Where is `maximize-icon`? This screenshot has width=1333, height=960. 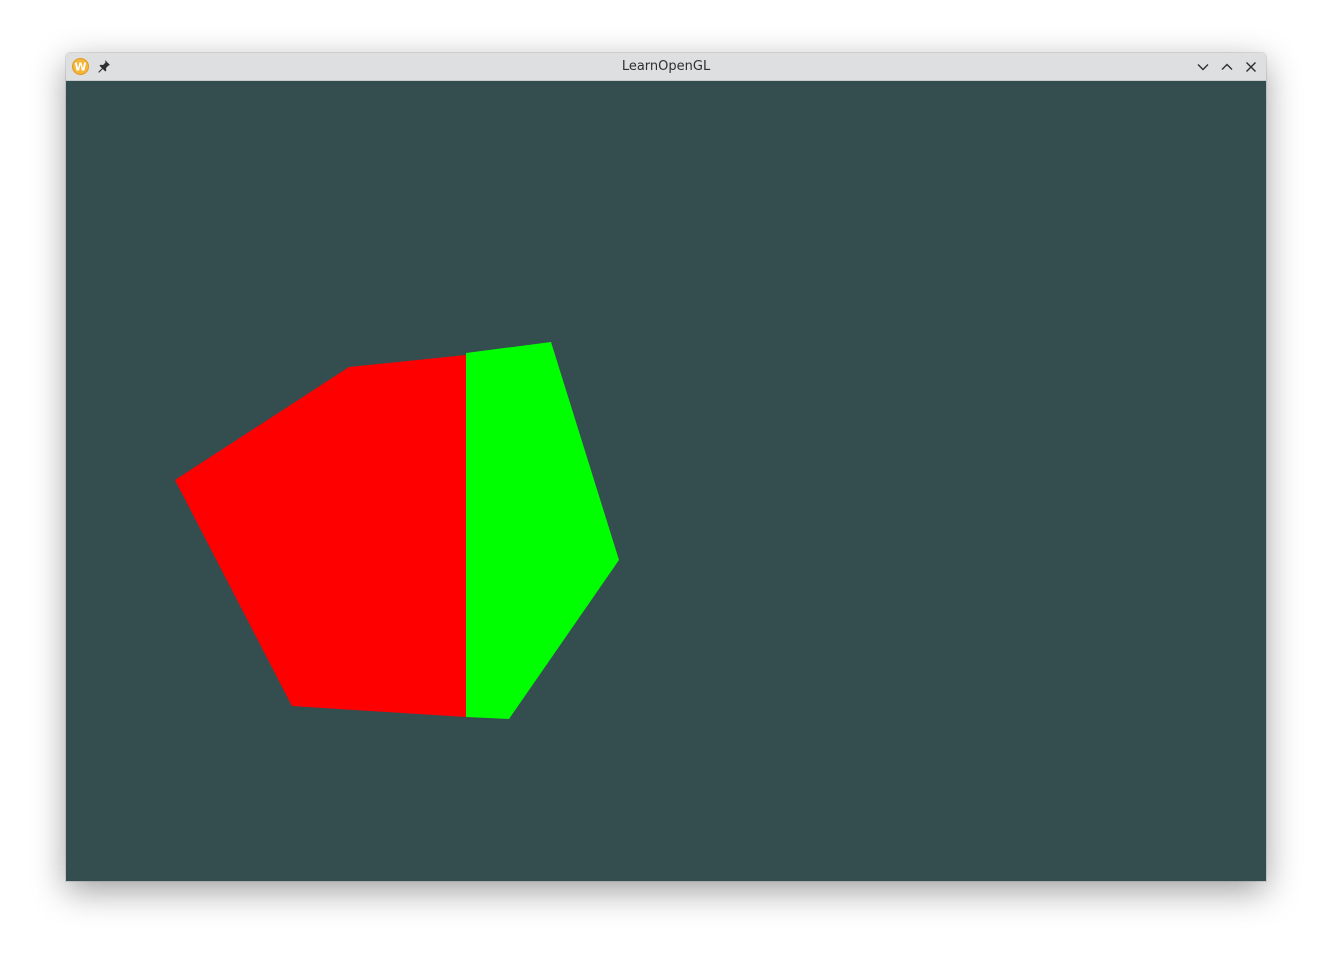
maximize-icon is located at coordinates (1227, 67).